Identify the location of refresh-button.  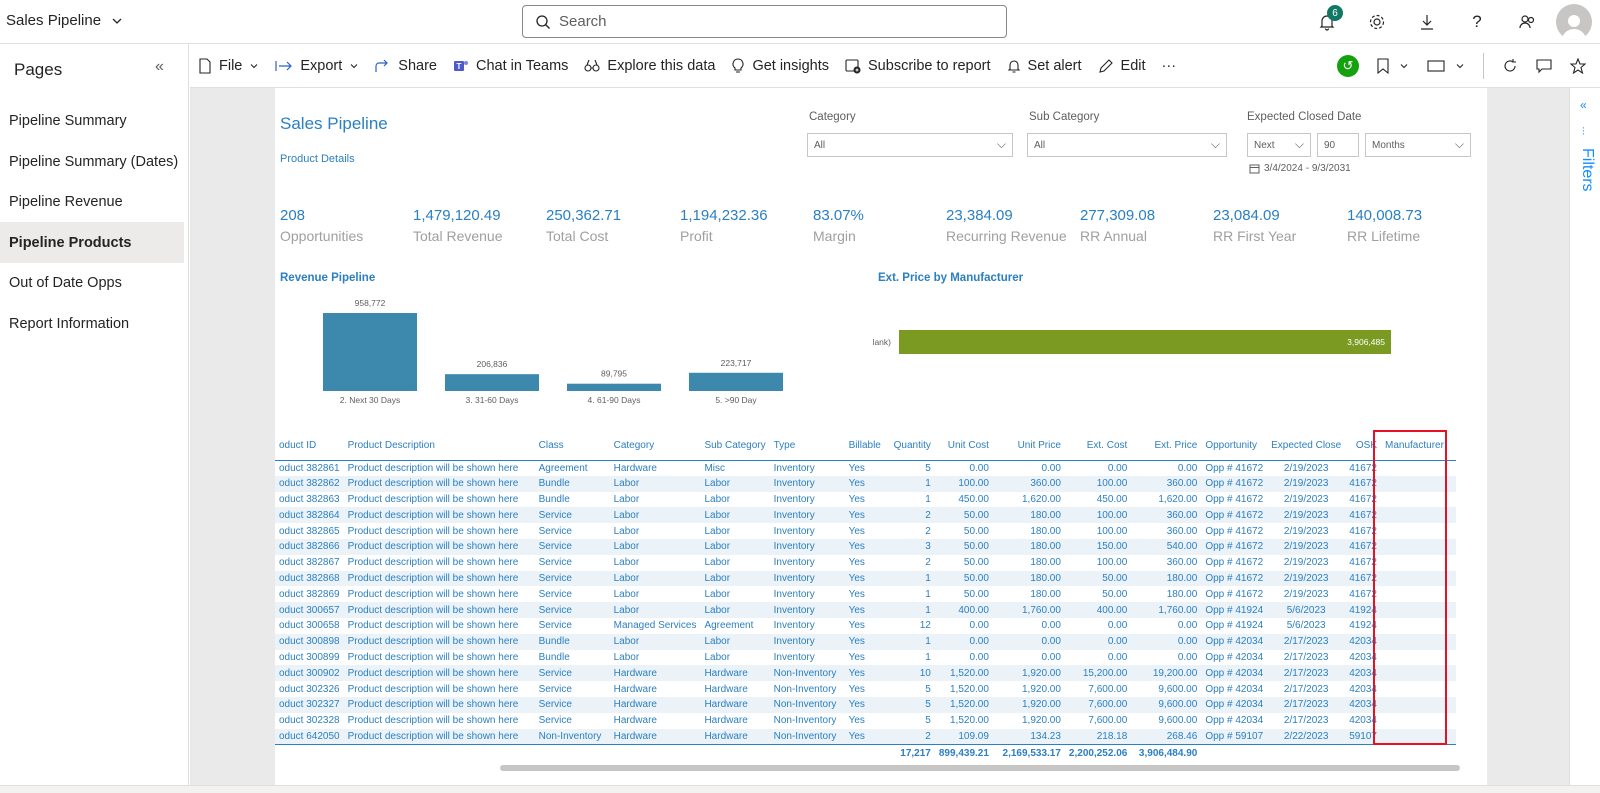
(1510, 66).